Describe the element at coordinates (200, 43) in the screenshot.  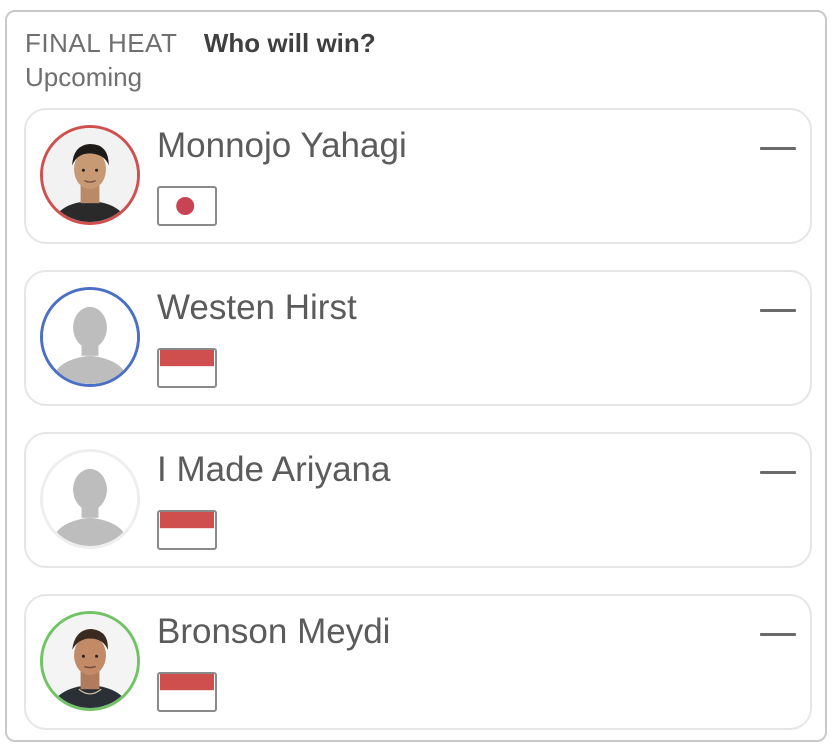
I see `heat-header: FINAL HEAT Who will win?` at that location.